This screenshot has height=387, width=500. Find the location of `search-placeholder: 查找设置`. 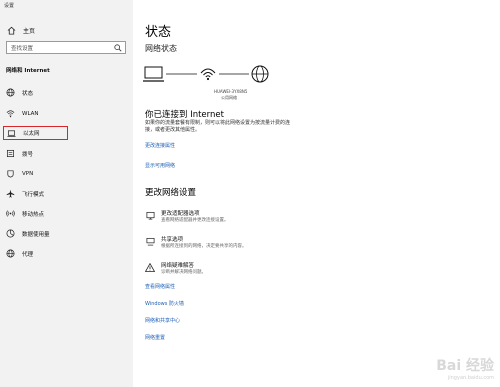

search-placeholder: 查找设置 is located at coordinates (22, 48).